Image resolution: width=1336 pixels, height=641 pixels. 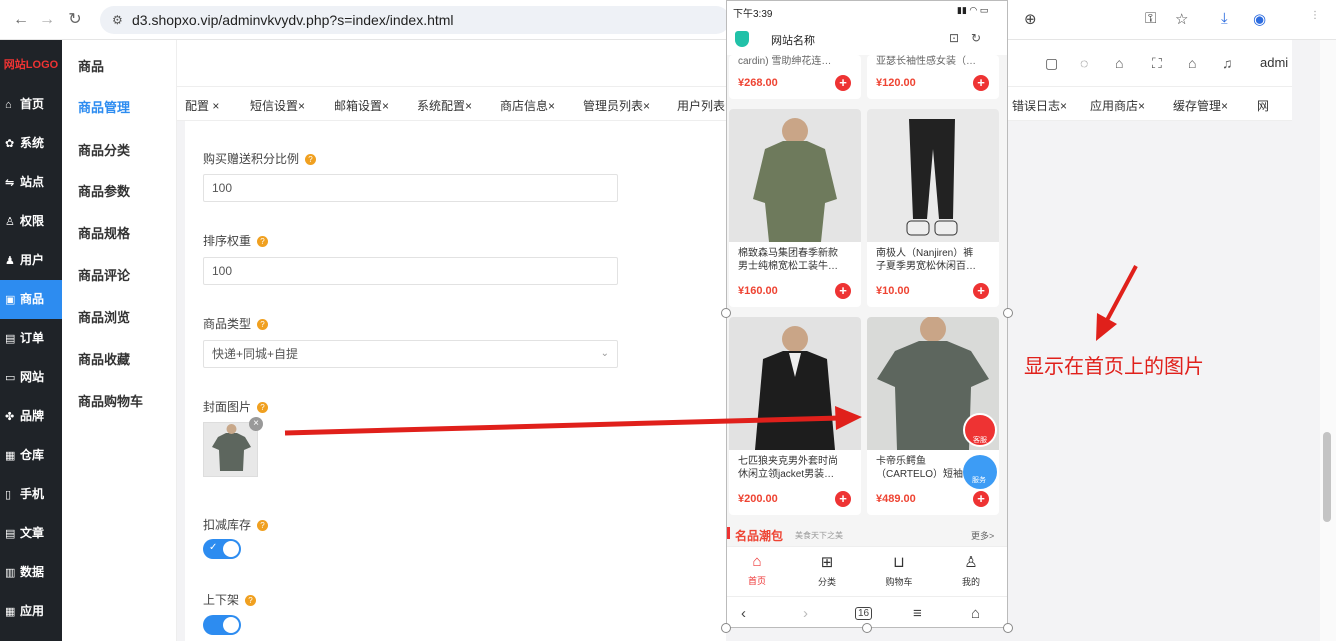 I want to click on sidebar-item-sliders: ⇋ 站点, so click(x=31, y=182).